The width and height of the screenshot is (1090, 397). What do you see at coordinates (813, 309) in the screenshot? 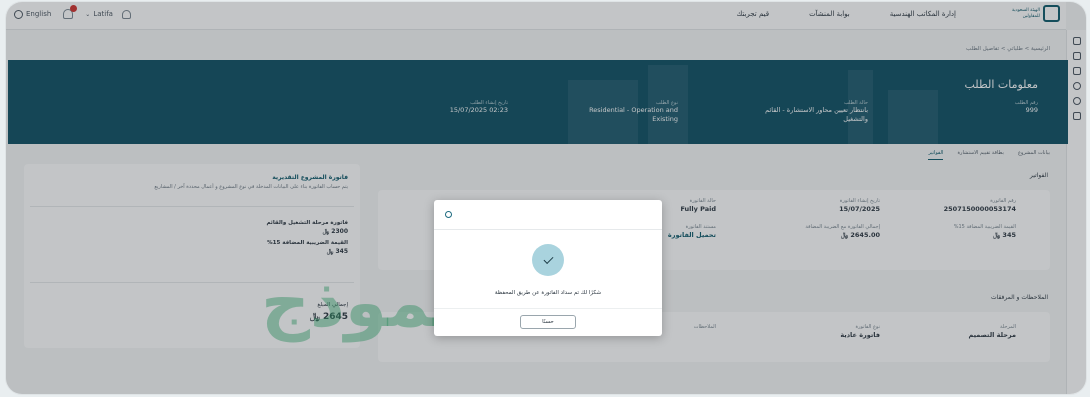
I see `watermark-right: نموذج` at bounding box center [813, 309].